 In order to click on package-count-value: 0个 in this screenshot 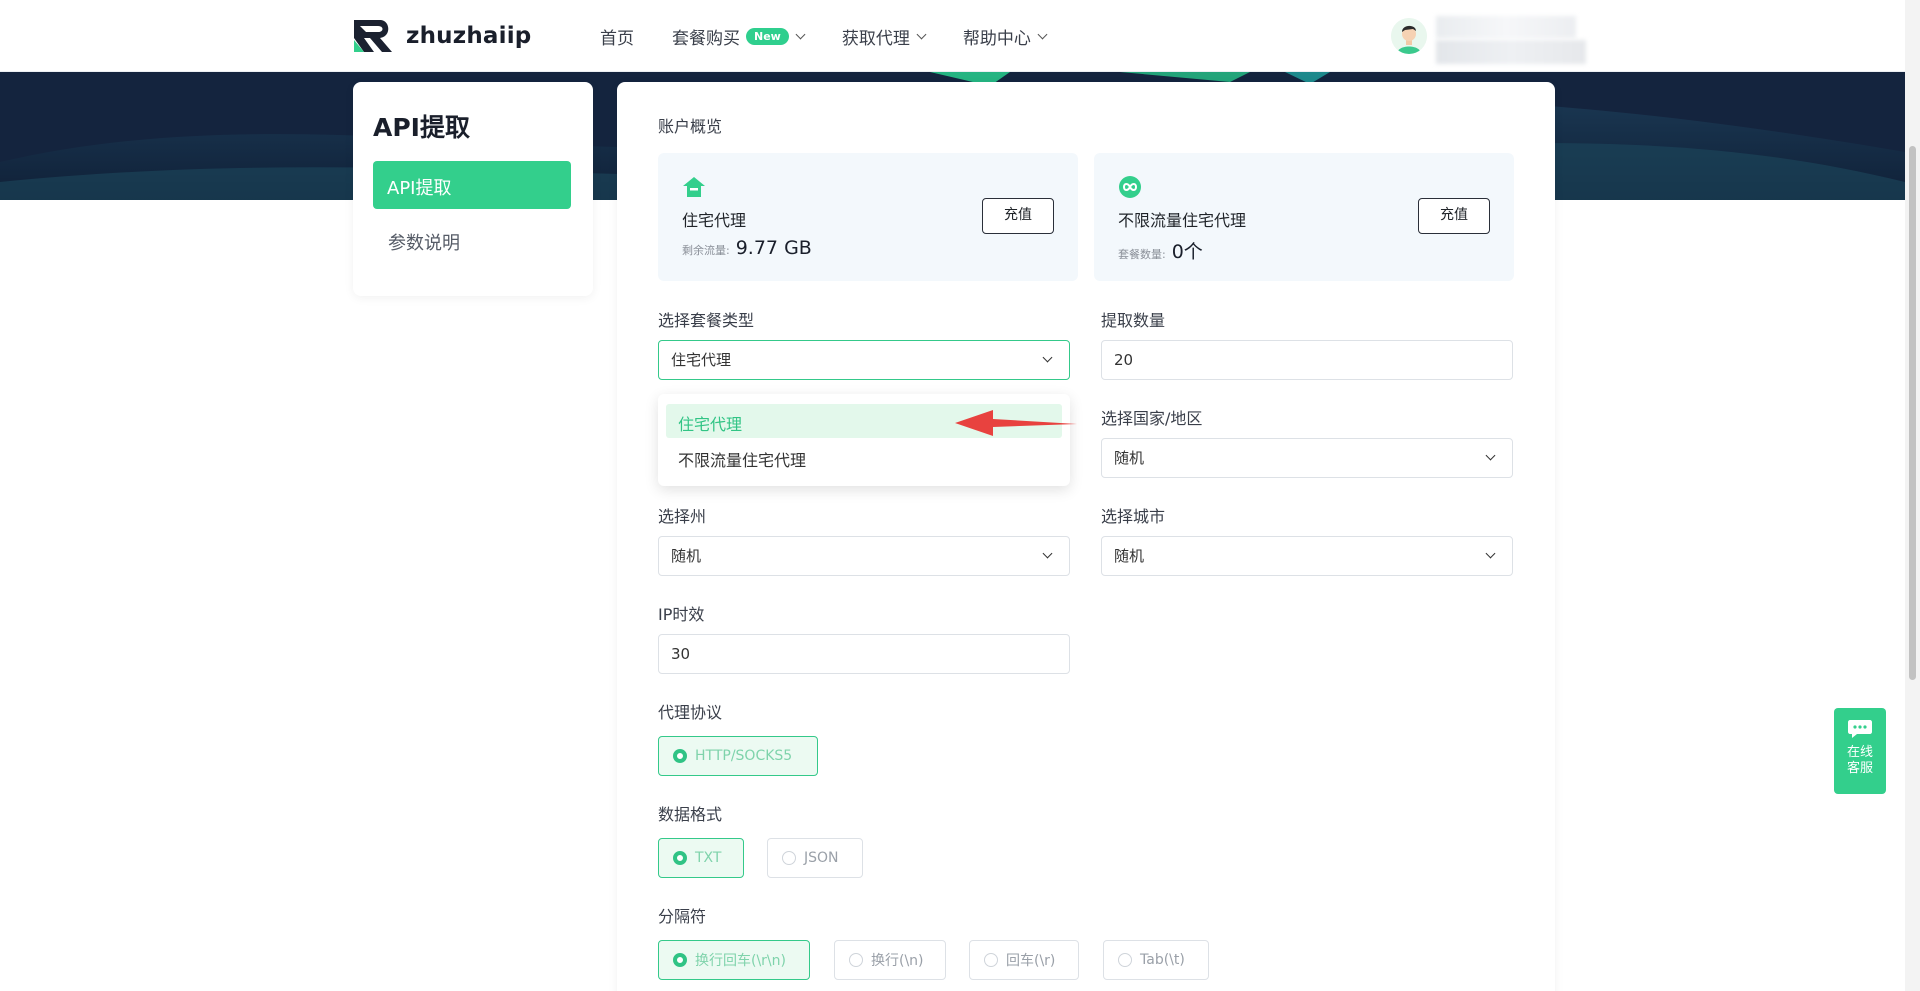, I will do `click(1187, 252)`.